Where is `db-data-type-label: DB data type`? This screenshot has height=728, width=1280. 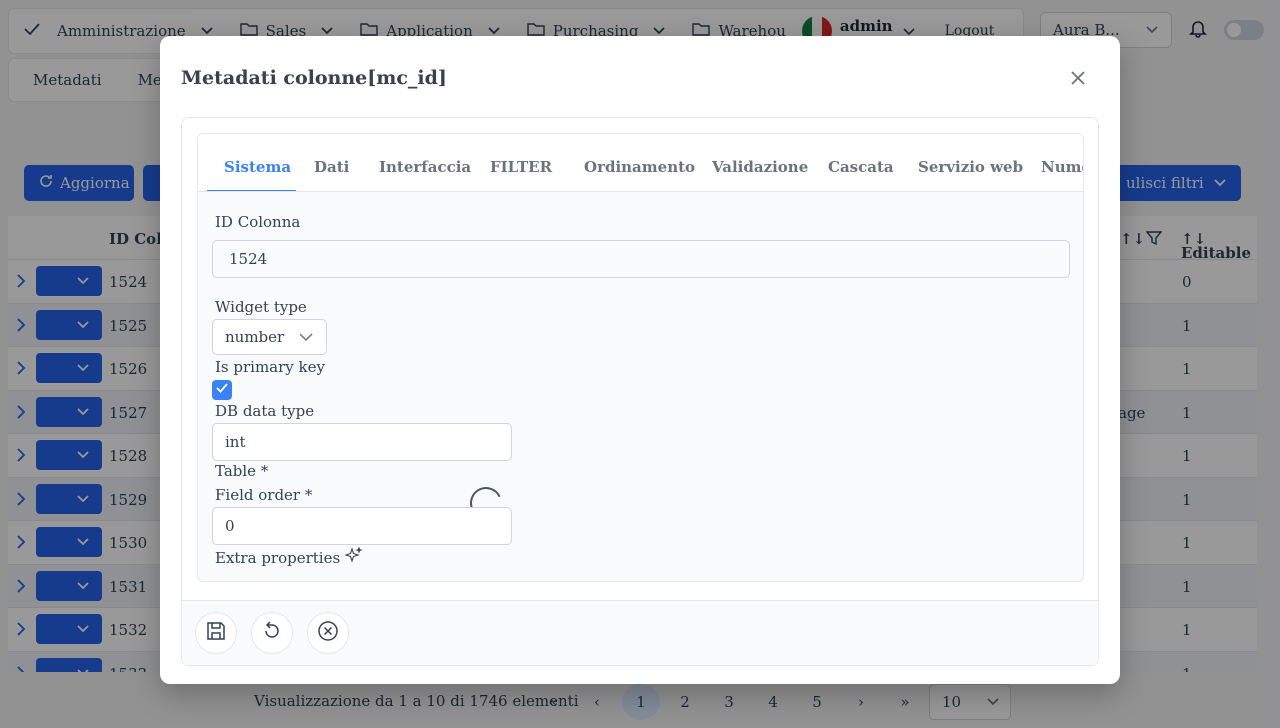
db-data-type-label: DB data type is located at coordinates (265, 411).